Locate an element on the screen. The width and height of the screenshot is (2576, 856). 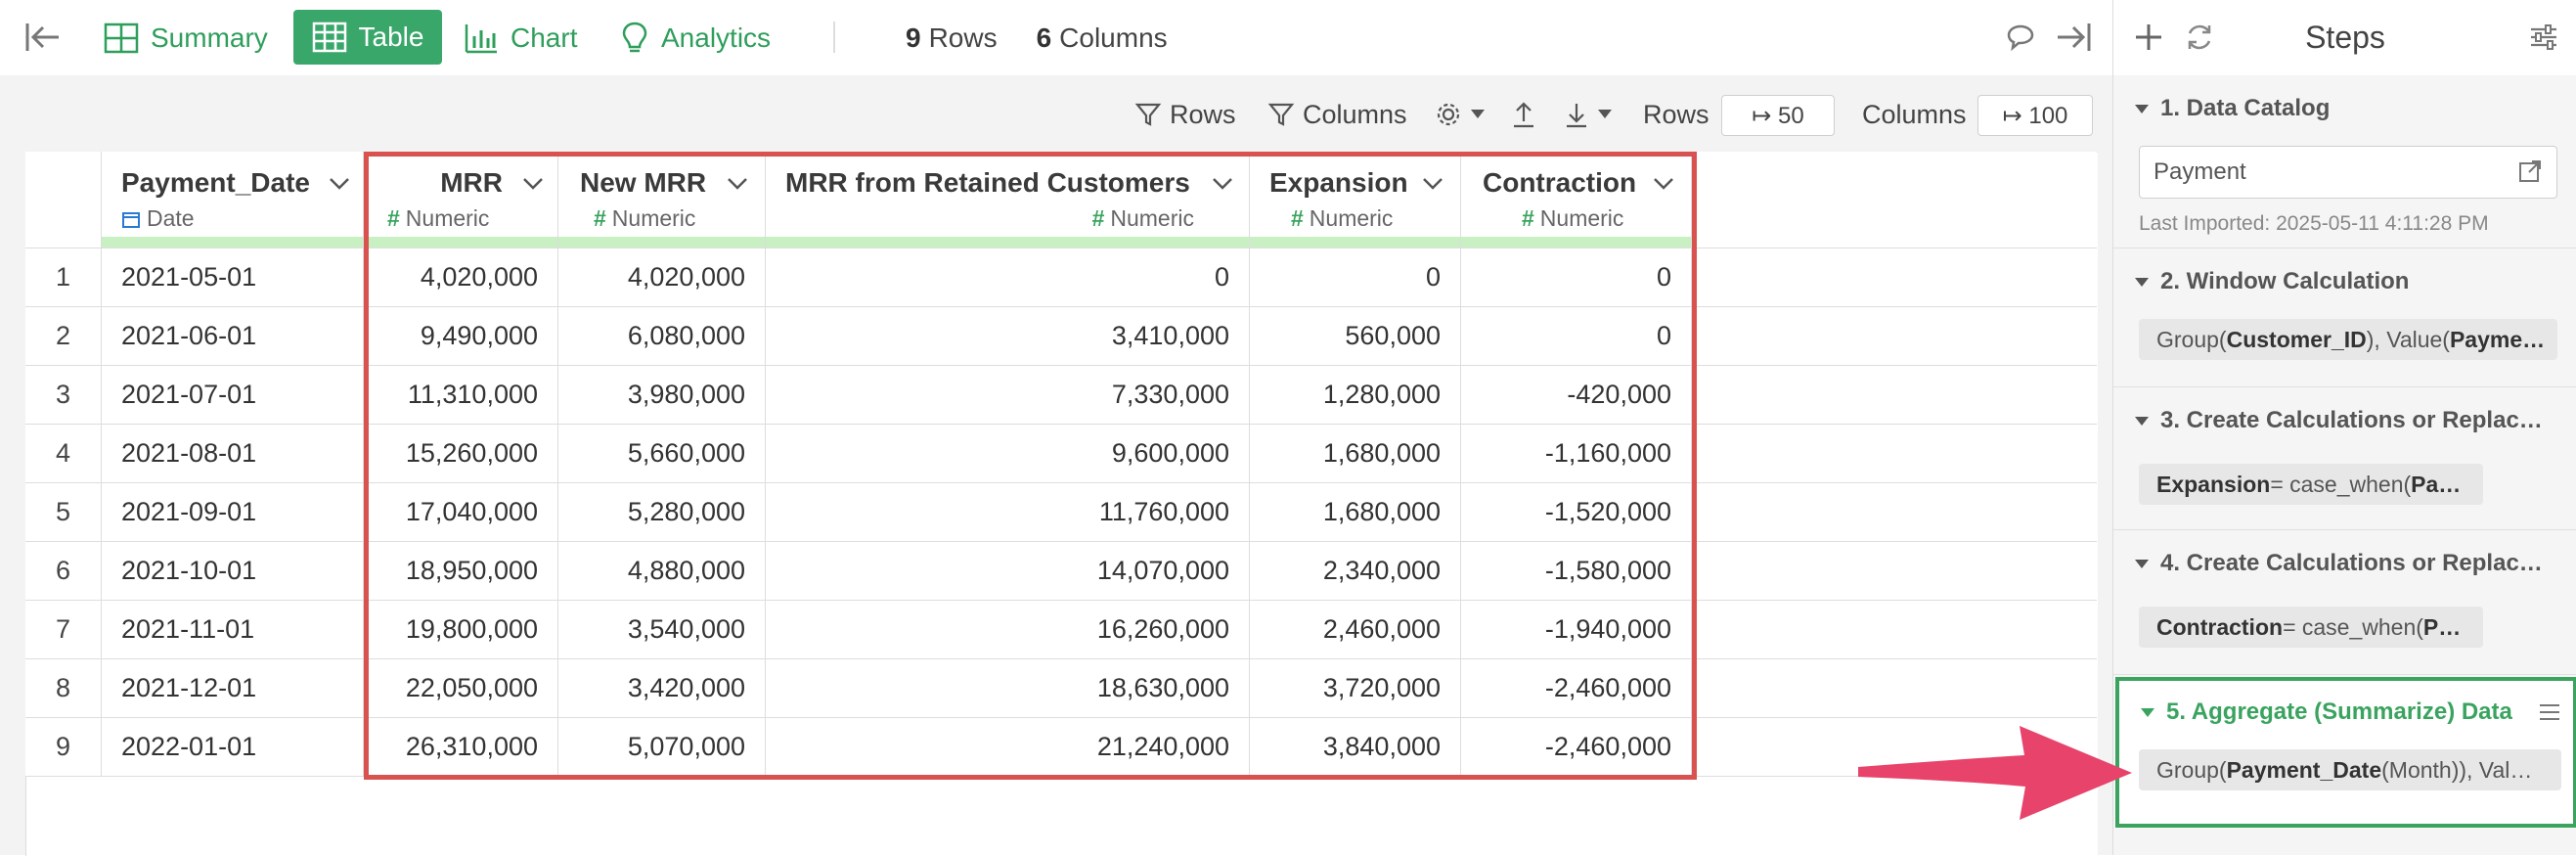
table-cell: 15,260,000 is located at coordinates (461, 454).